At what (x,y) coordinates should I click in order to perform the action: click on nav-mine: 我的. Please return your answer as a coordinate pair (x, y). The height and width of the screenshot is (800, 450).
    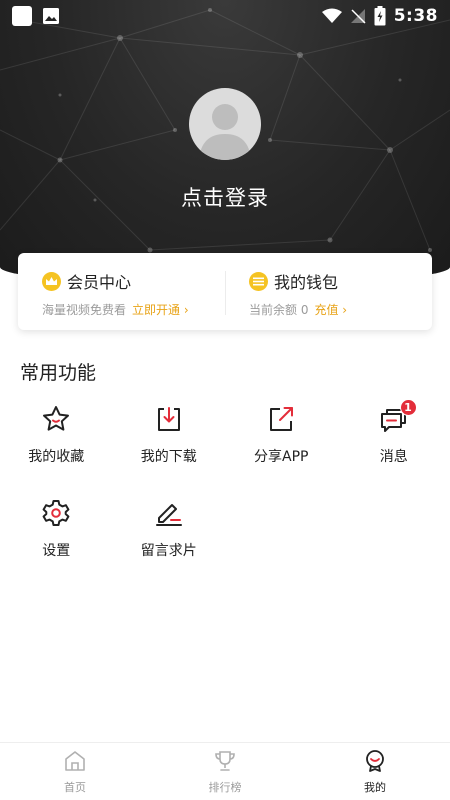
    Looking at the image, I should click on (375, 771).